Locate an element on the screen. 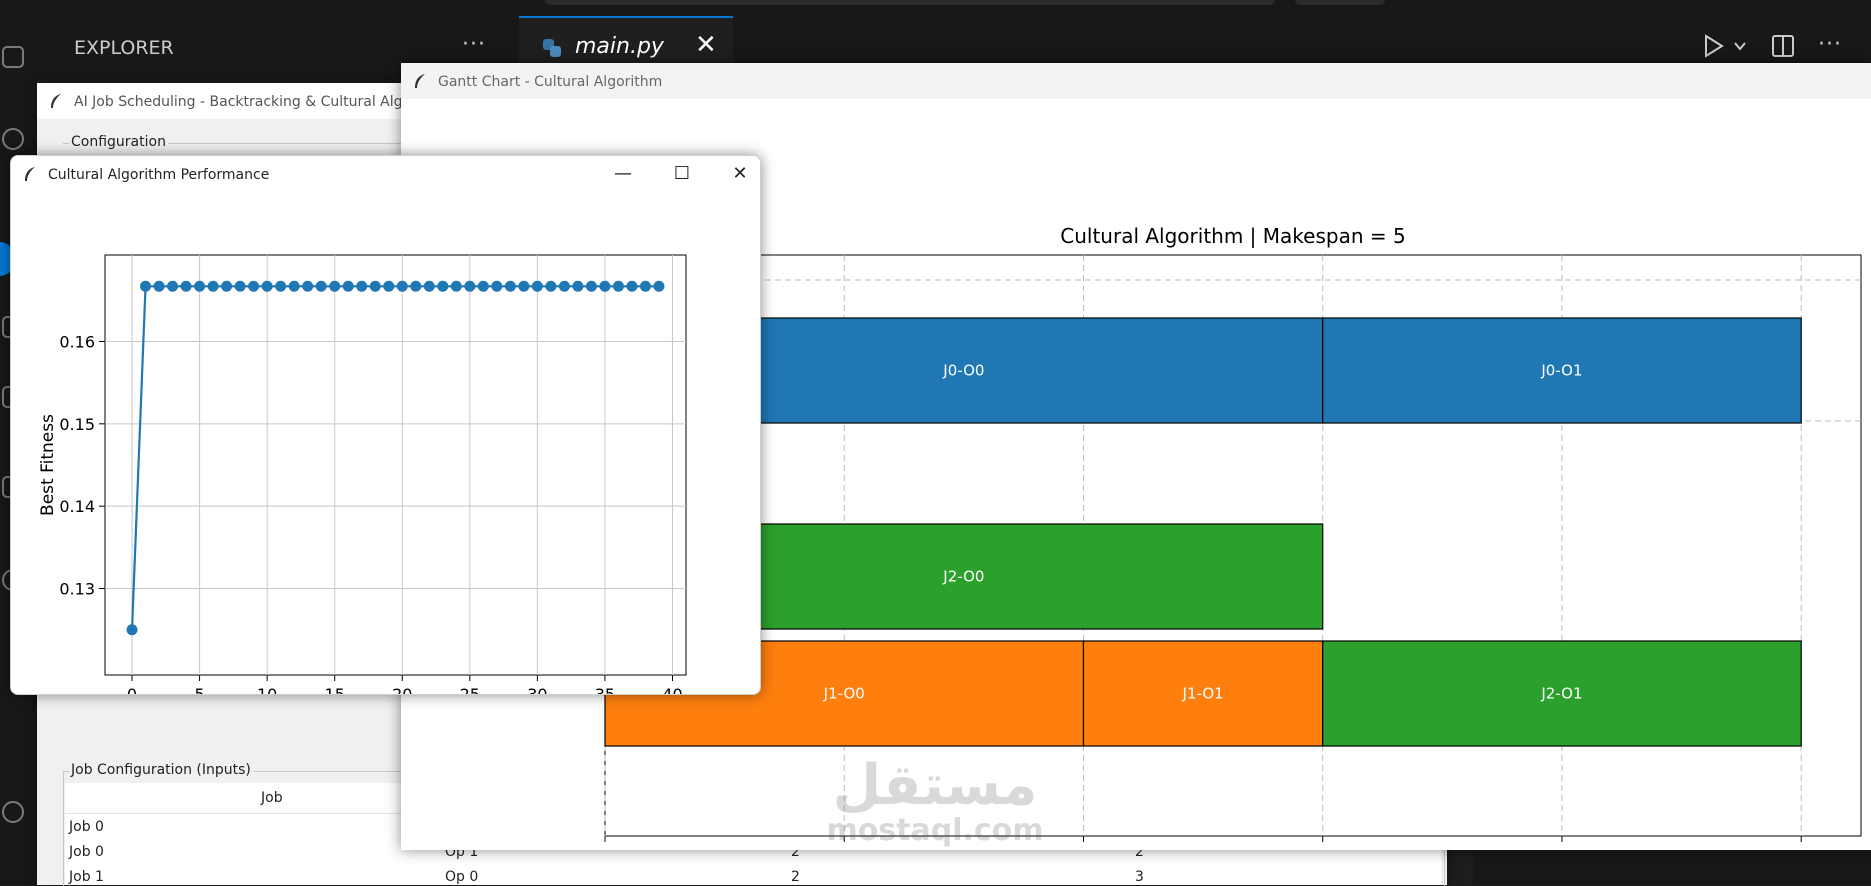  more-actions-icon: ··· is located at coordinates (1830, 44).